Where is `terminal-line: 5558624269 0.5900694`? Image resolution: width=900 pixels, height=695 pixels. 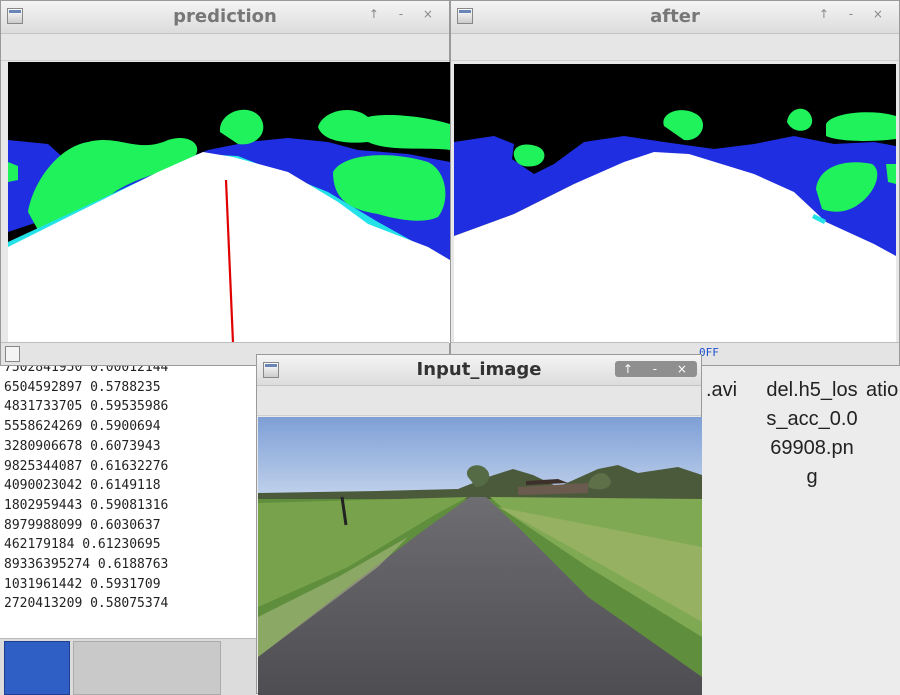
terminal-line: 5558624269 0.5900694 is located at coordinates (82, 427).